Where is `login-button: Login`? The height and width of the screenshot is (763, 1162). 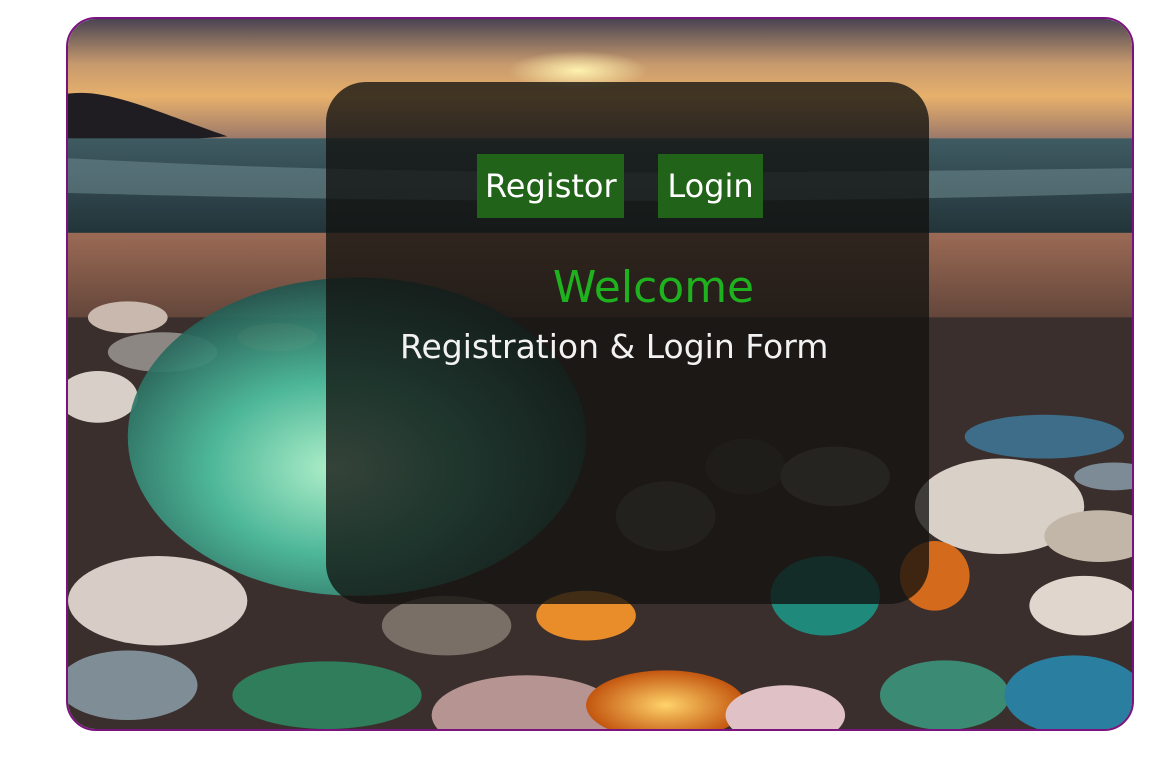
login-button: Login is located at coordinates (710, 186).